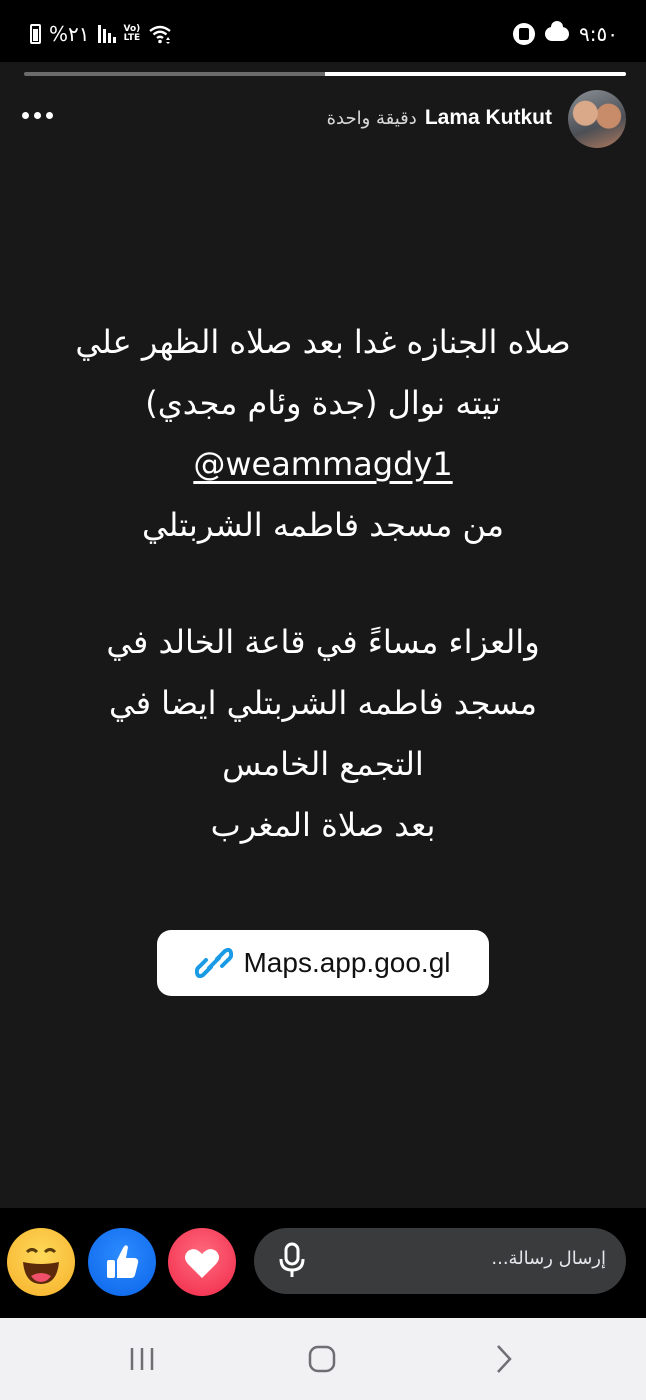  Describe the element at coordinates (524, 34) in the screenshot. I see `notification-app-icon` at that location.